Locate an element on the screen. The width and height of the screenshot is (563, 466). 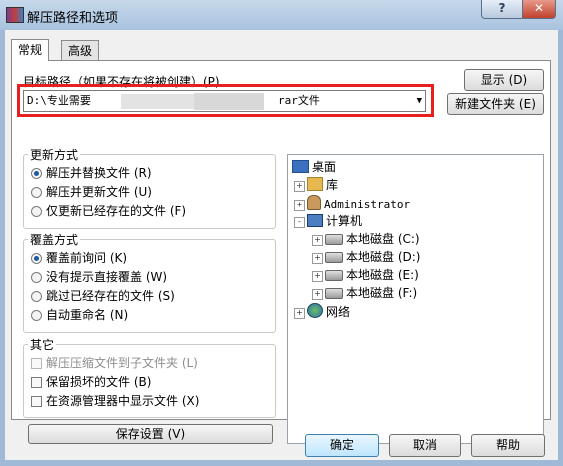
tree-item-drive-d: + 本地磁盘 (D:) is located at coordinates (366, 257).